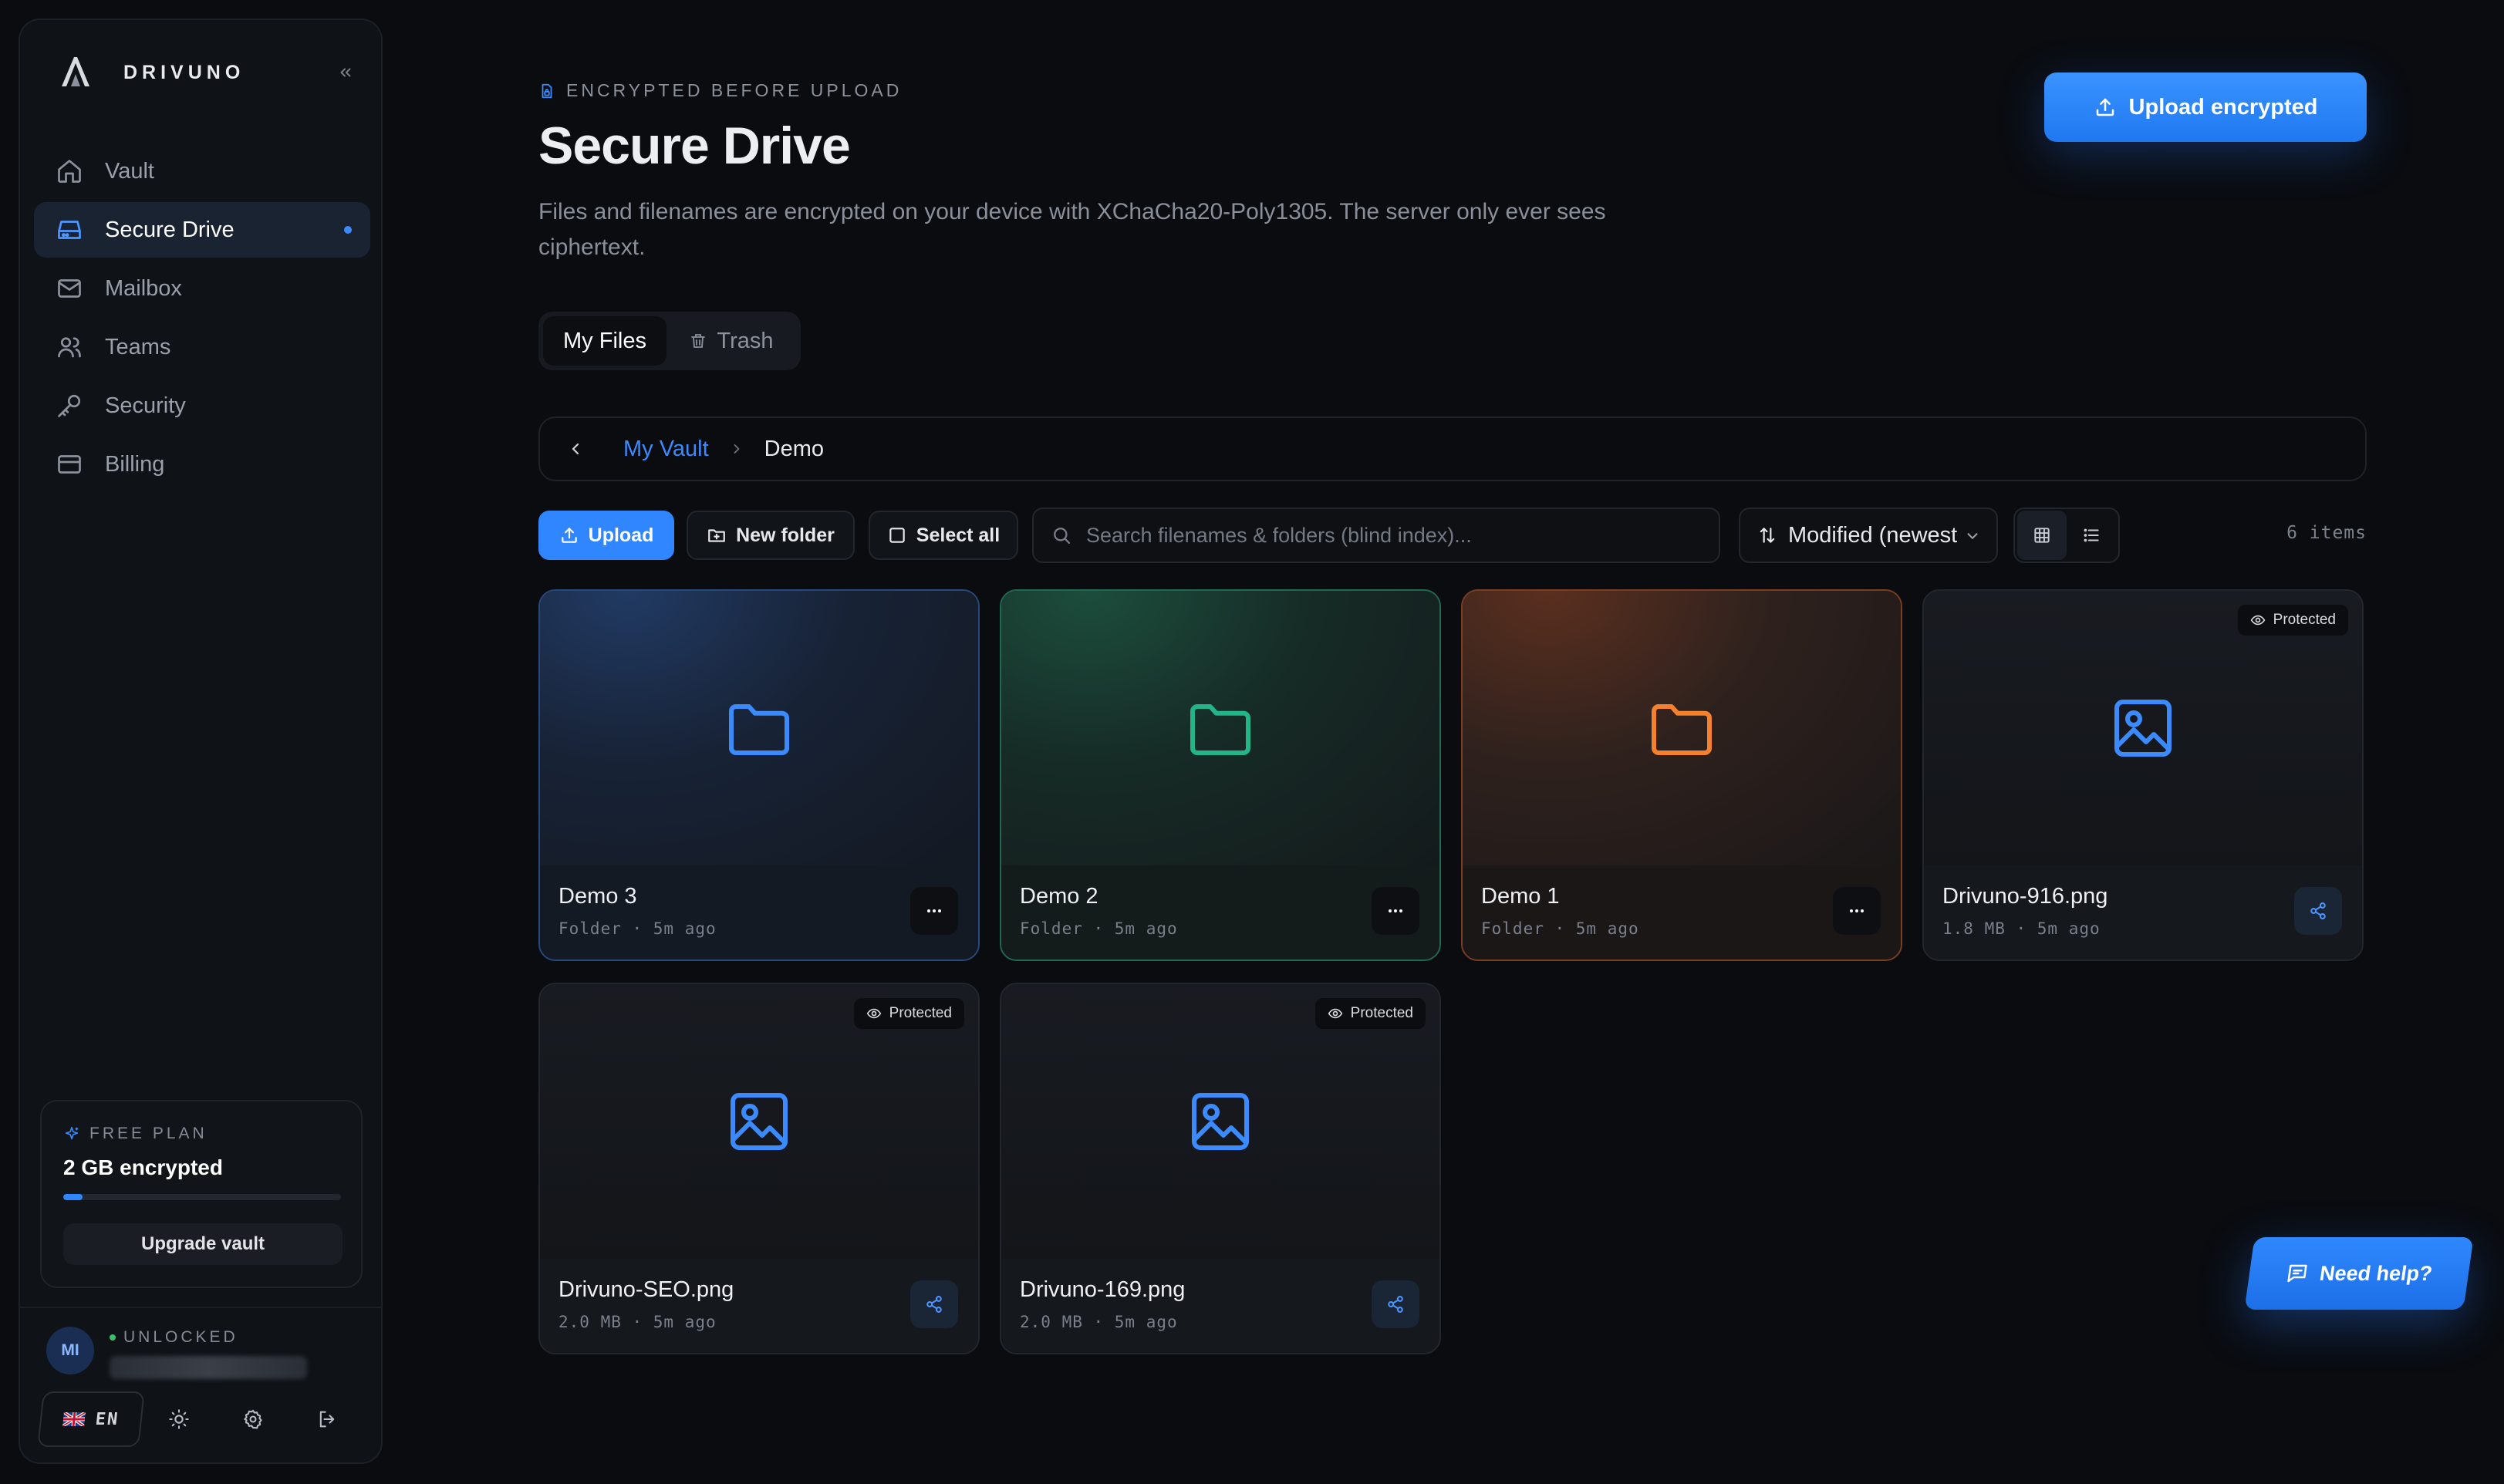 Image resolution: width=2504 pixels, height=1484 pixels. What do you see at coordinates (771, 535) in the screenshot?
I see `new-folder-button: New folder` at bounding box center [771, 535].